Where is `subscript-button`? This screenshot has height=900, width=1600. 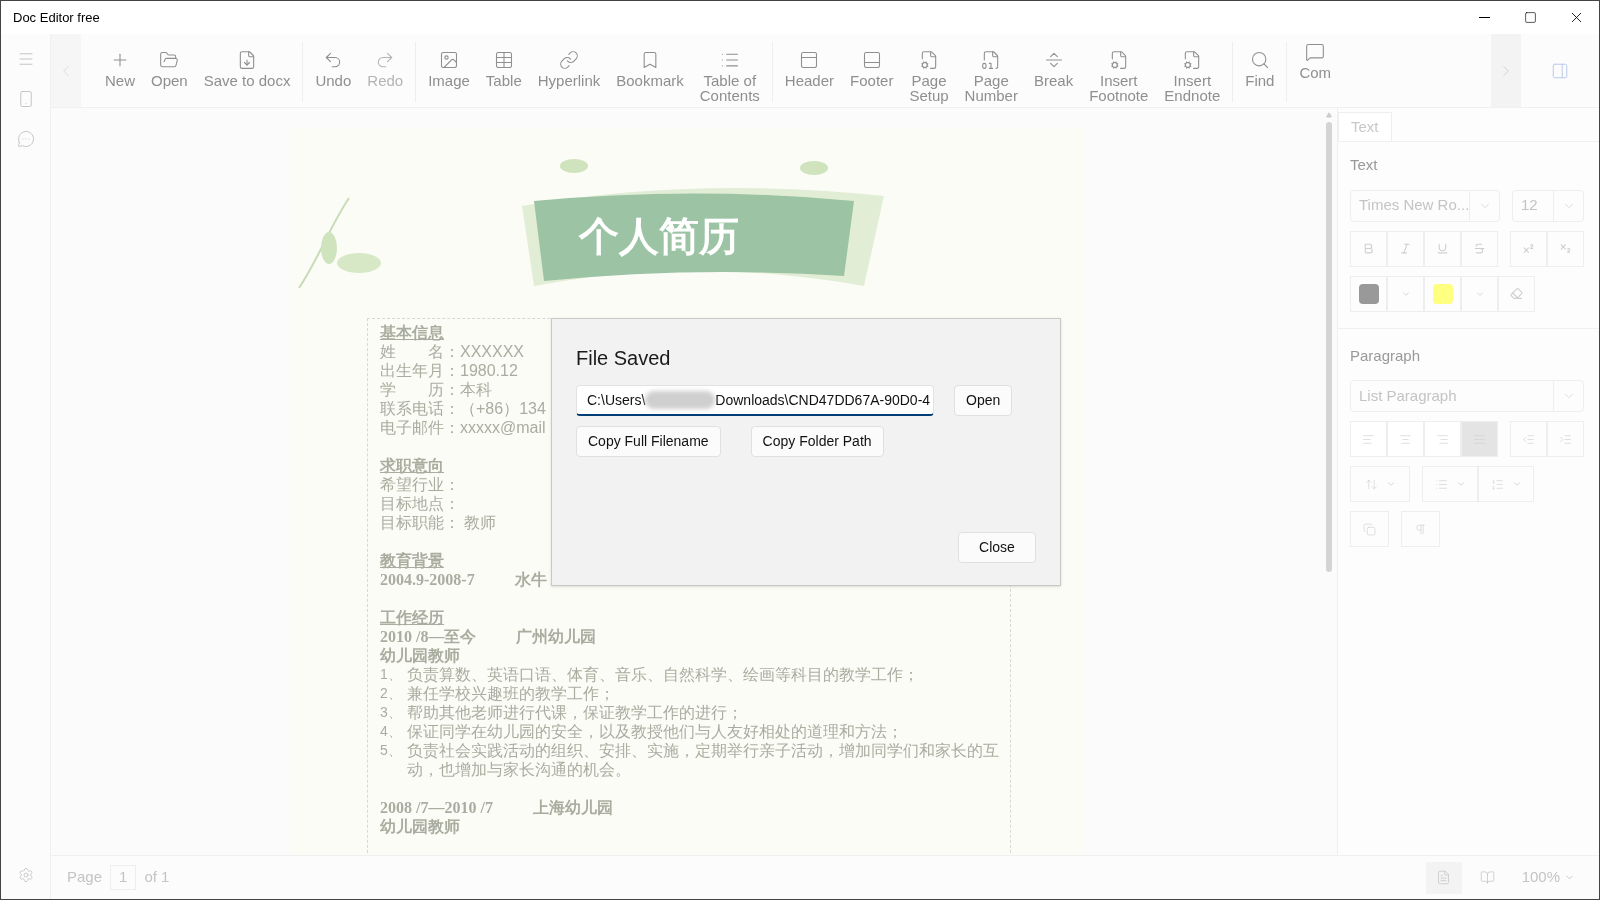 subscript-button is located at coordinates (1565, 248).